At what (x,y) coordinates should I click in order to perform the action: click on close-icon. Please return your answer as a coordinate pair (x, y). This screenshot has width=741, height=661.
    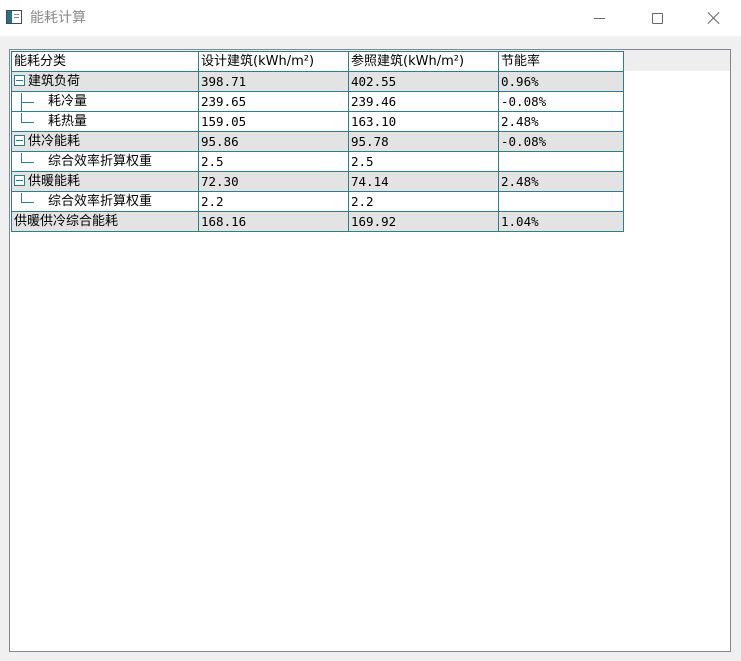
    Looking at the image, I should click on (714, 18).